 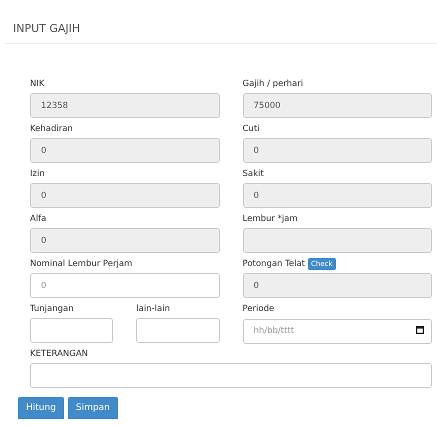 What do you see at coordinates (38, 219) in the screenshot?
I see `field-label: Alfa` at bounding box center [38, 219].